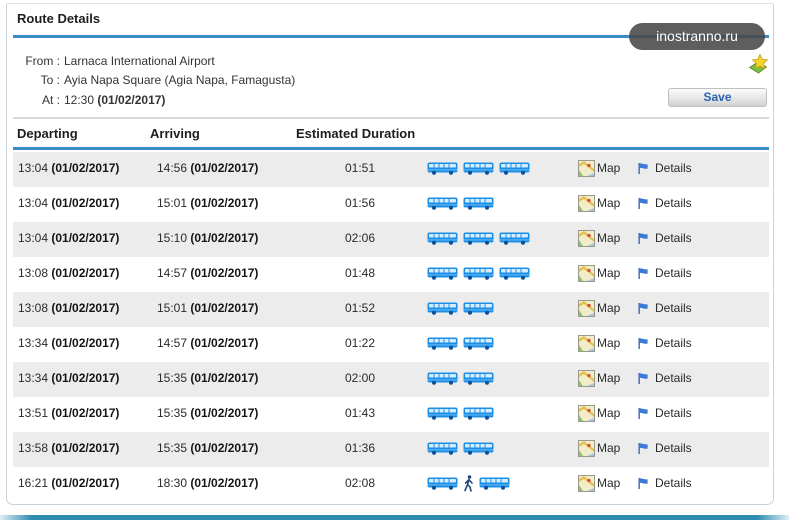 The height and width of the screenshot is (521, 789). Describe the element at coordinates (172, 168) in the screenshot. I see `arriving-time: 14:56` at that location.